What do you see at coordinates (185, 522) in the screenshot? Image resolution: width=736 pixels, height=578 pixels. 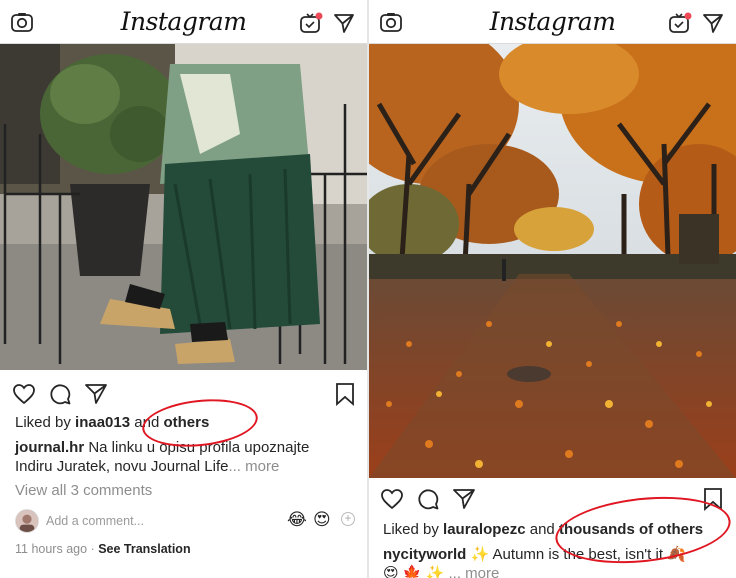 I see `add-comment-row: Add a comment... 😂 😍 +` at bounding box center [185, 522].